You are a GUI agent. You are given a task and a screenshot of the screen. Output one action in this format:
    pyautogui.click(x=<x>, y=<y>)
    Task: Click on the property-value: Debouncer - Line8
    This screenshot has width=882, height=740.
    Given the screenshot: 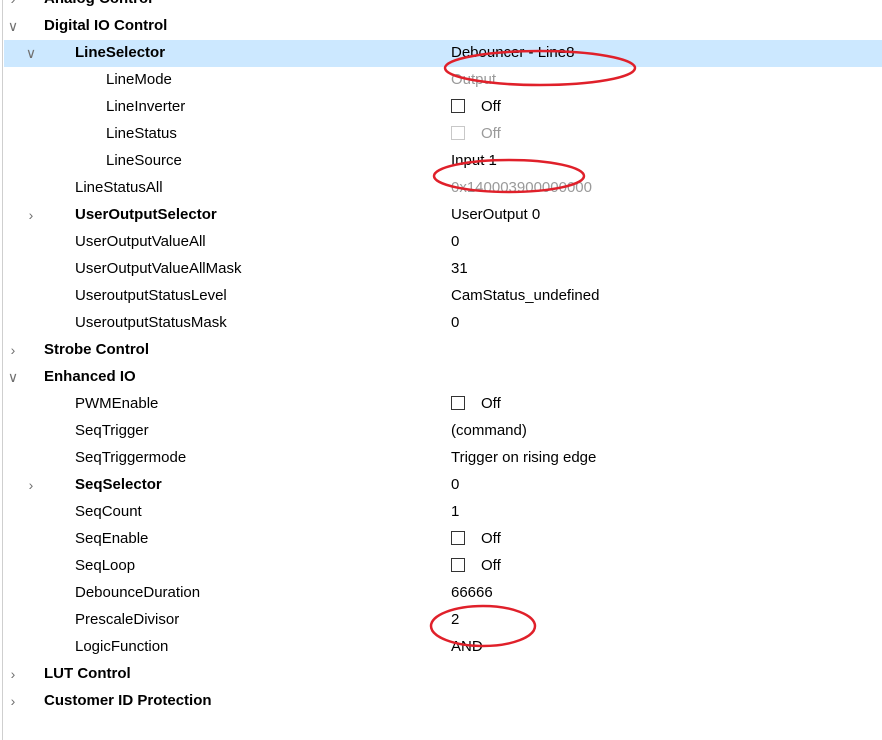 What is the action you would take?
    pyautogui.click(x=512, y=53)
    